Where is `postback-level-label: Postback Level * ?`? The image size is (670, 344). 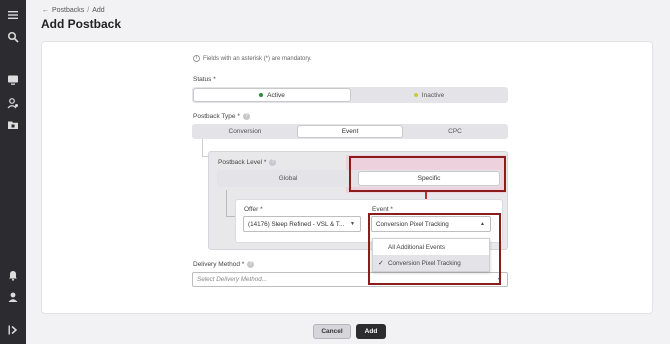 postback-level-label: Postback Level * ? is located at coordinates (247, 162).